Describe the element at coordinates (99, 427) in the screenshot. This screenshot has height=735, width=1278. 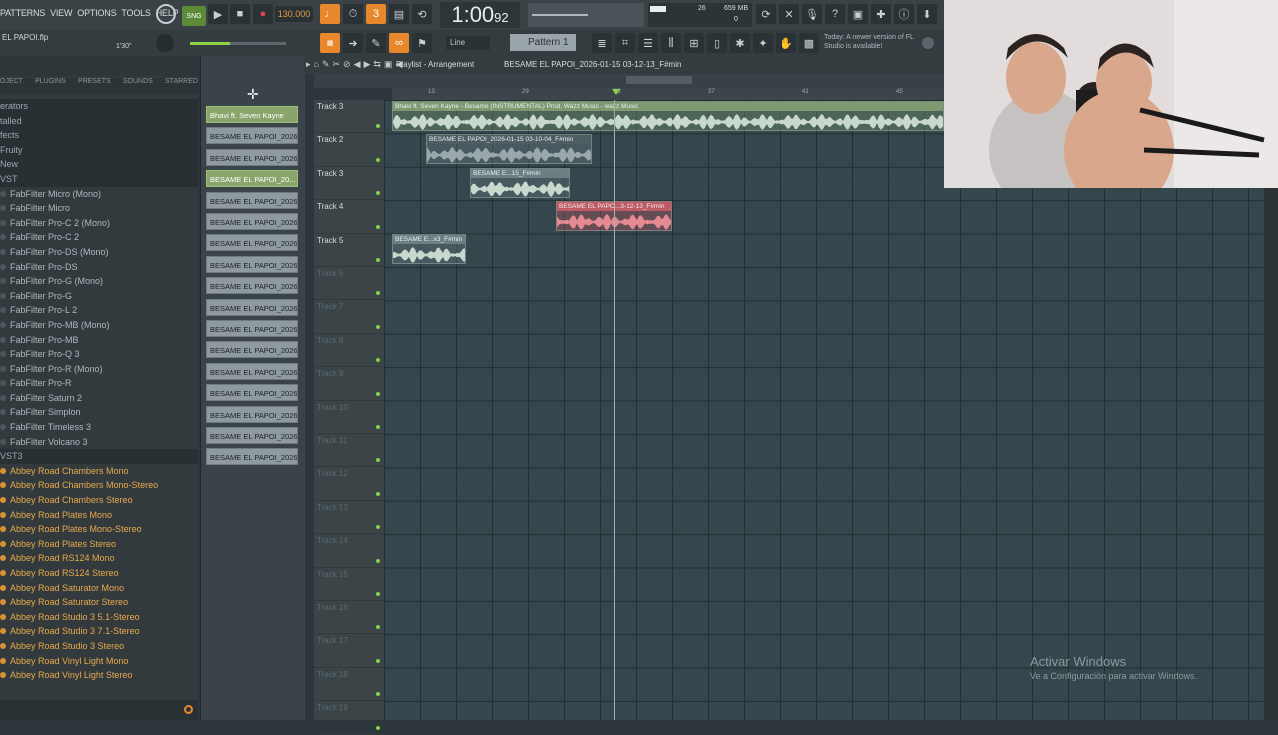
I see `browser-plugin-item: FabFilter Timeless 3` at that location.